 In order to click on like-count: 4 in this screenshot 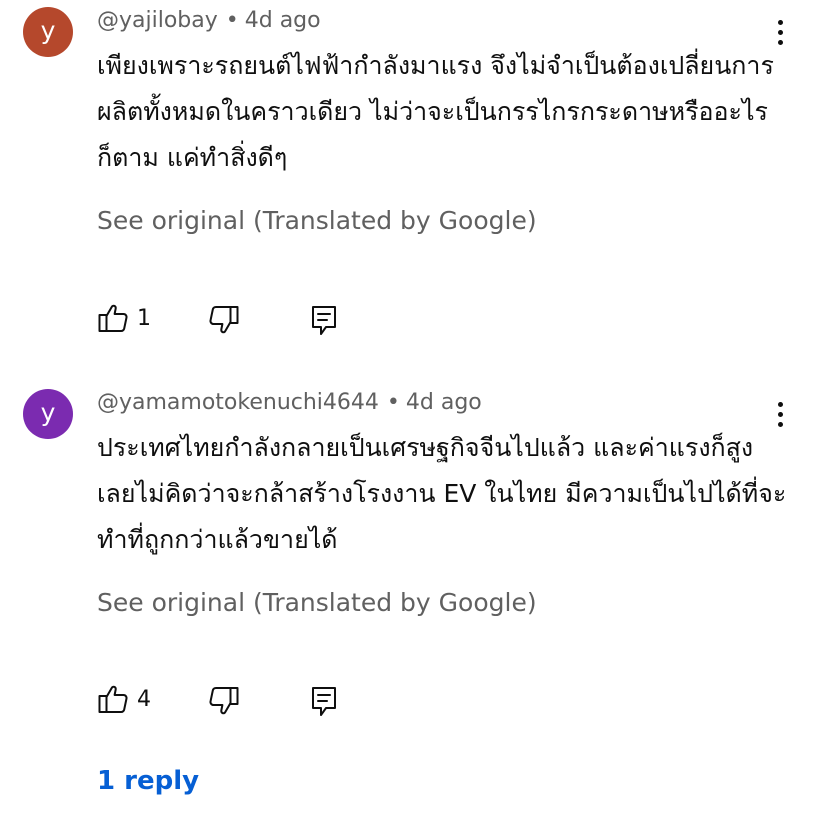, I will do `click(144, 699)`.